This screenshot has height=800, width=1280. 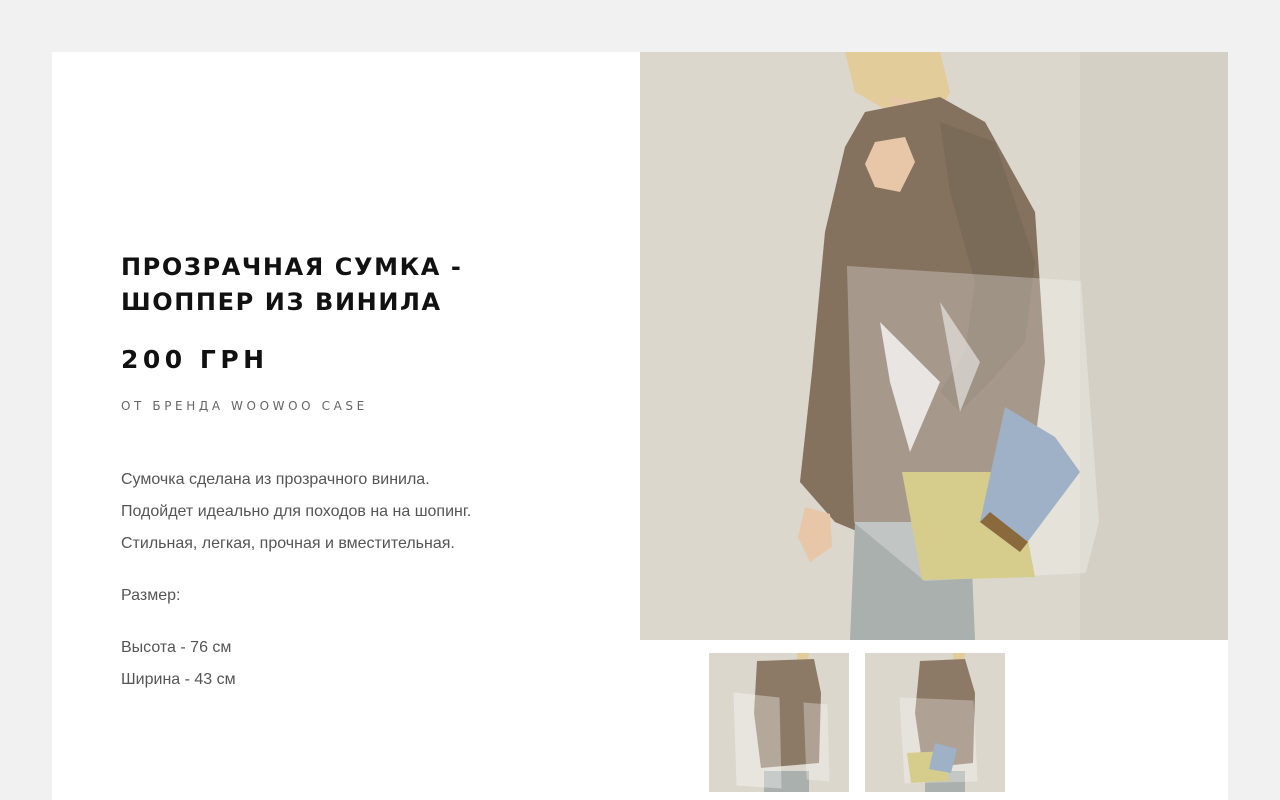 What do you see at coordinates (178, 679) in the screenshot?
I see `size-width: Ширина - 43 см` at bounding box center [178, 679].